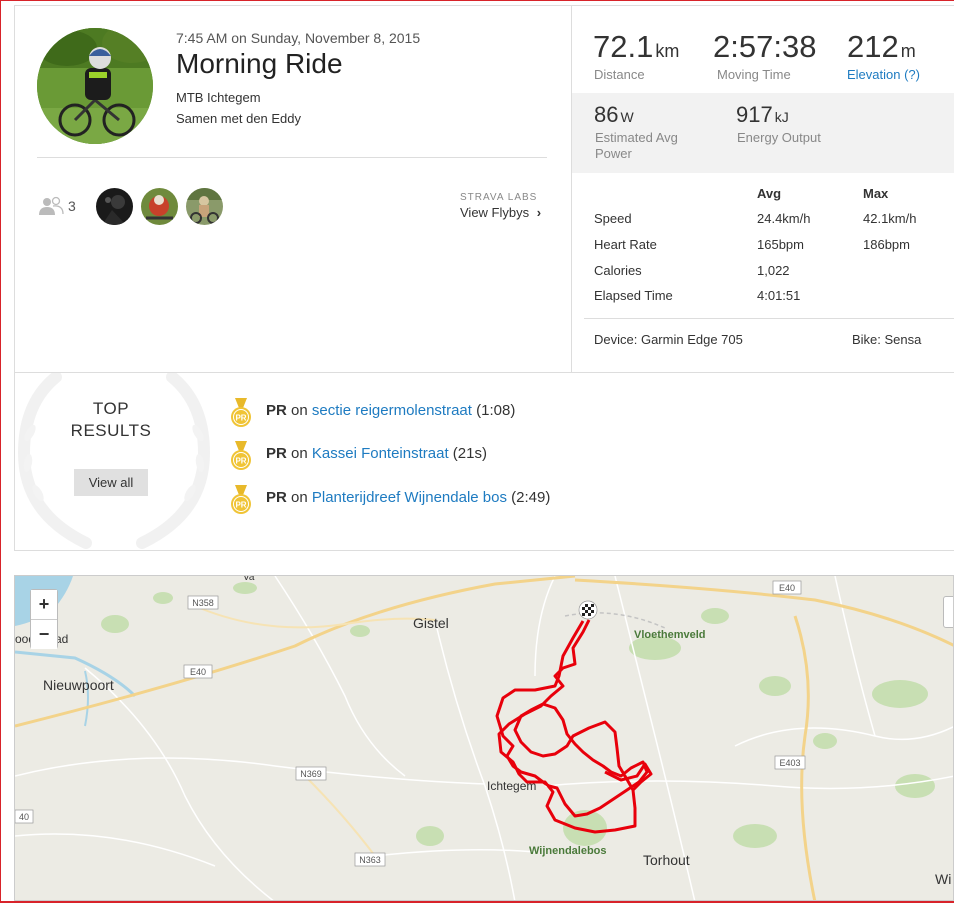 This screenshot has width=954, height=903. What do you see at coordinates (469, 453) in the screenshot?
I see `pr-time: (21s)` at bounding box center [469, 453].